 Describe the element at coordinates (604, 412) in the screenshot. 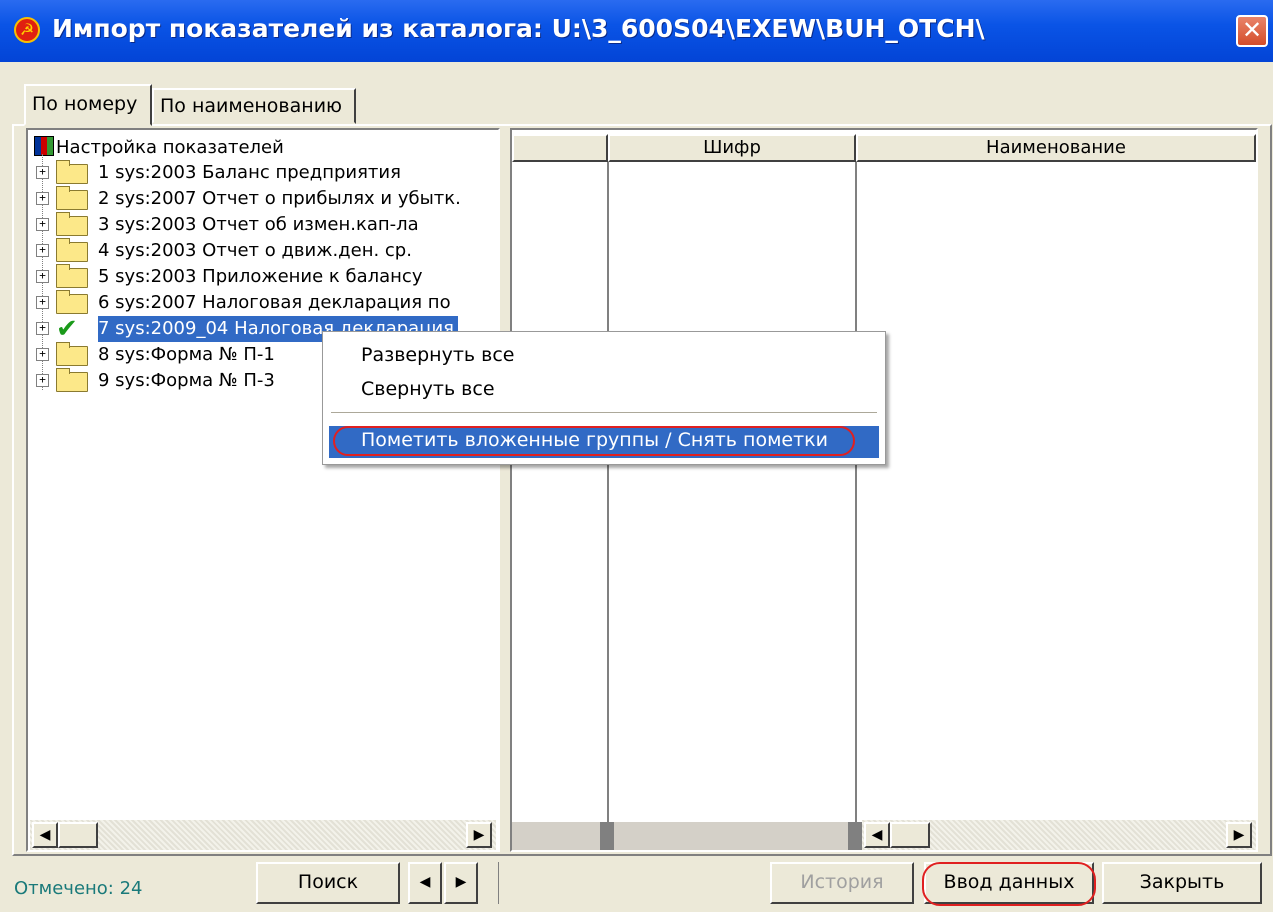

I see `menu-separator` at that location.